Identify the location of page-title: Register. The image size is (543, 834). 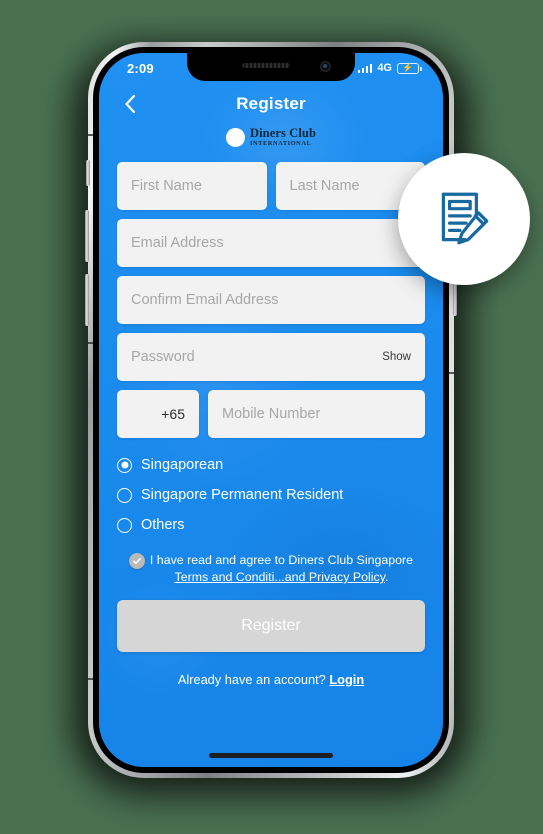
(271, 103).